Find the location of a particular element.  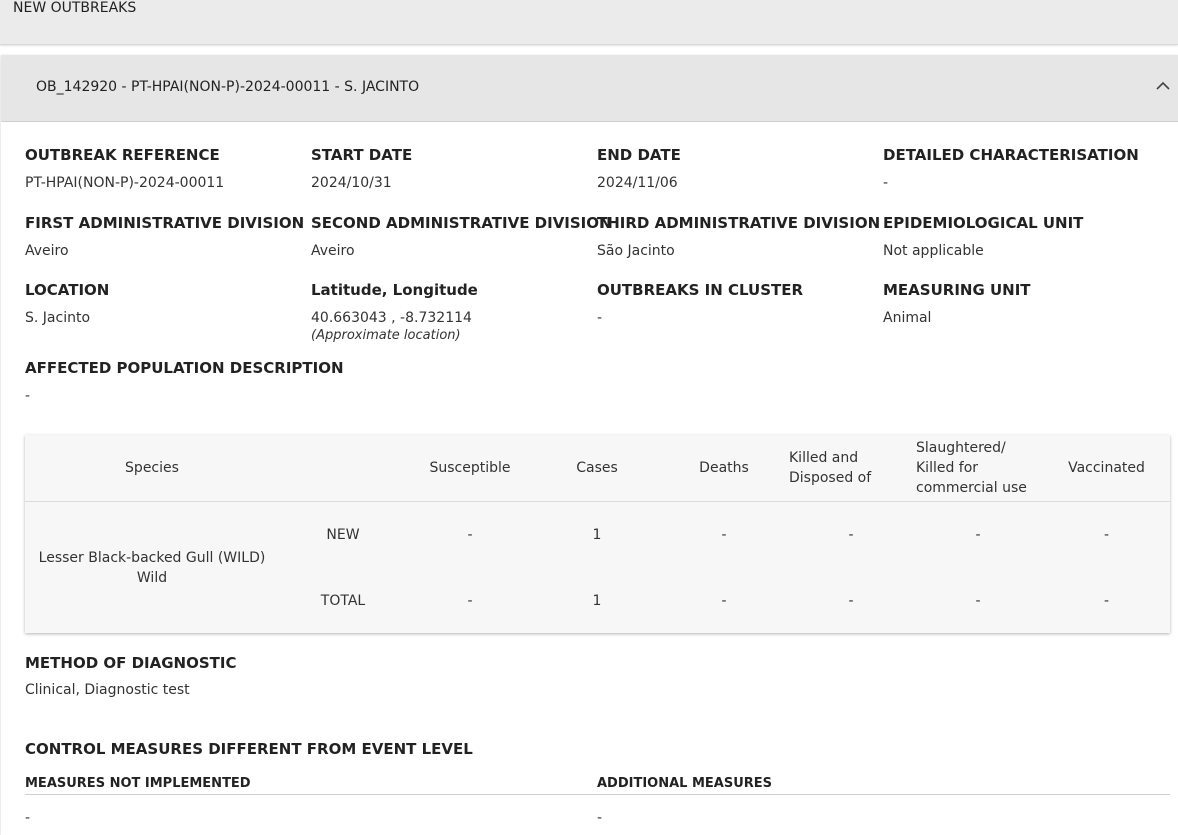

new-killed-cell: - is located at coordinates (851, 535).